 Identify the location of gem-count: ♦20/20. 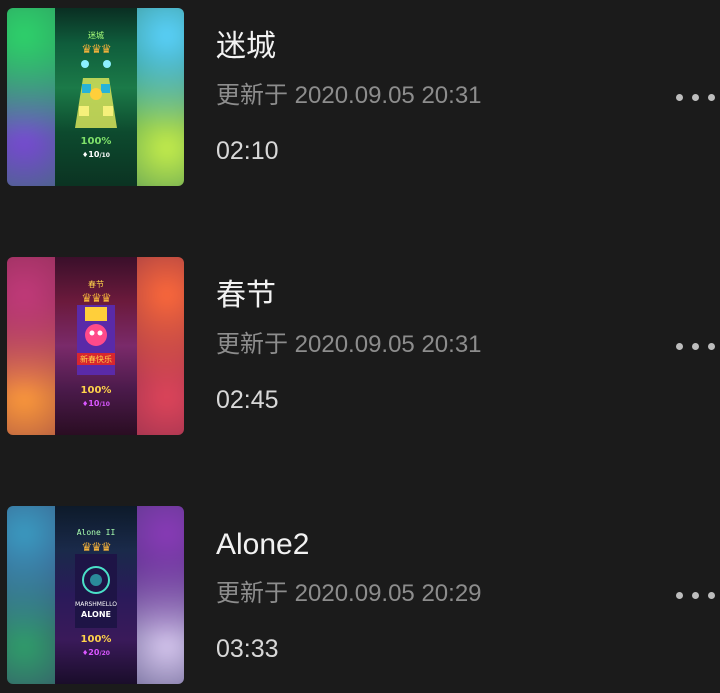
(96, 652).